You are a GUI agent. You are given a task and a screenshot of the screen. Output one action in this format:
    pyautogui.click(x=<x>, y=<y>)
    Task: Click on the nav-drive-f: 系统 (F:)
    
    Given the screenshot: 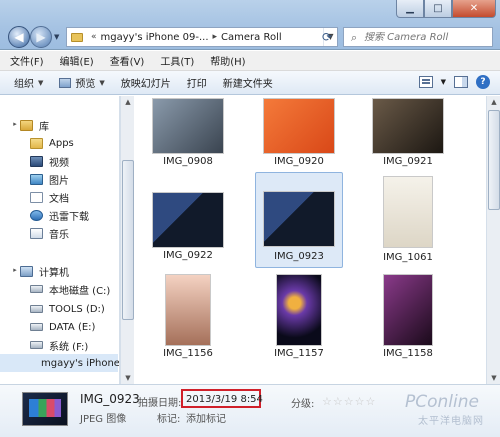 What is the action you would take?
    pyautogui.click(x=74, y=345)
    